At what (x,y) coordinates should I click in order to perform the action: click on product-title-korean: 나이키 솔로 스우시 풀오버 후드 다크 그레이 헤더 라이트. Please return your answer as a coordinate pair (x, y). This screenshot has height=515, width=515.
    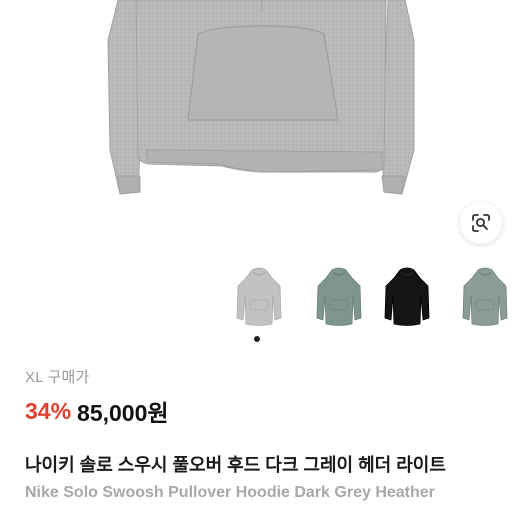
    Looking at the image, I should click on (235, 465).